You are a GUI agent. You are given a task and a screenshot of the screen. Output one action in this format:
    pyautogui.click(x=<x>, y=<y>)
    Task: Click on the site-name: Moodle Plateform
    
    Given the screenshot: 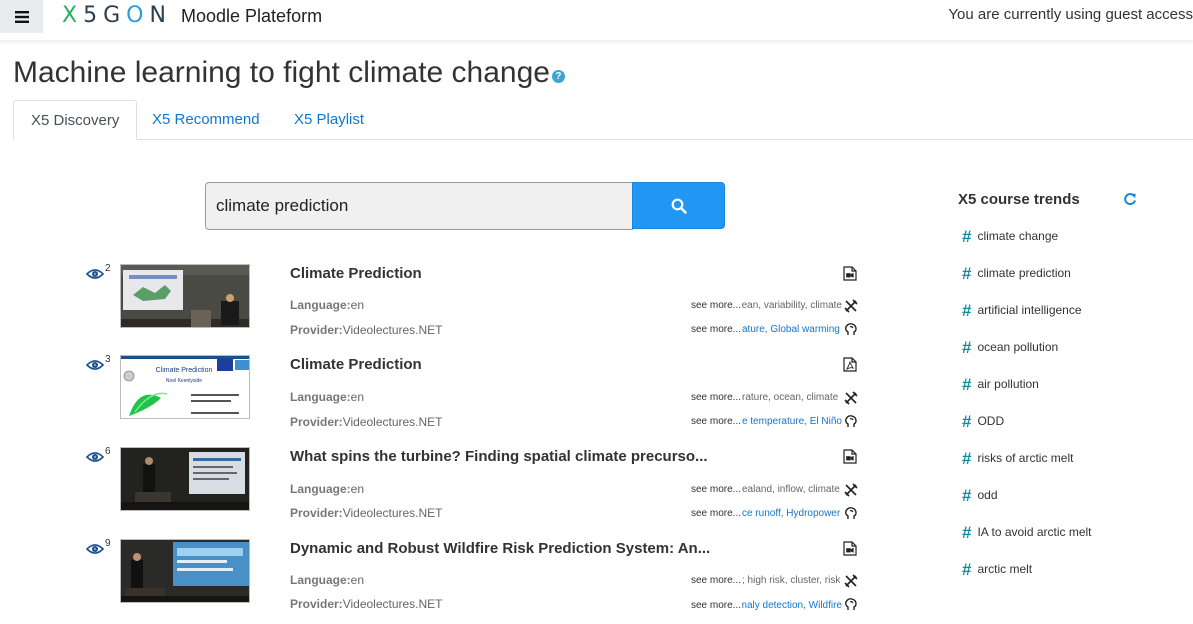 What is the action you would take?
    pyautogui.click(x=251, y=16)
    